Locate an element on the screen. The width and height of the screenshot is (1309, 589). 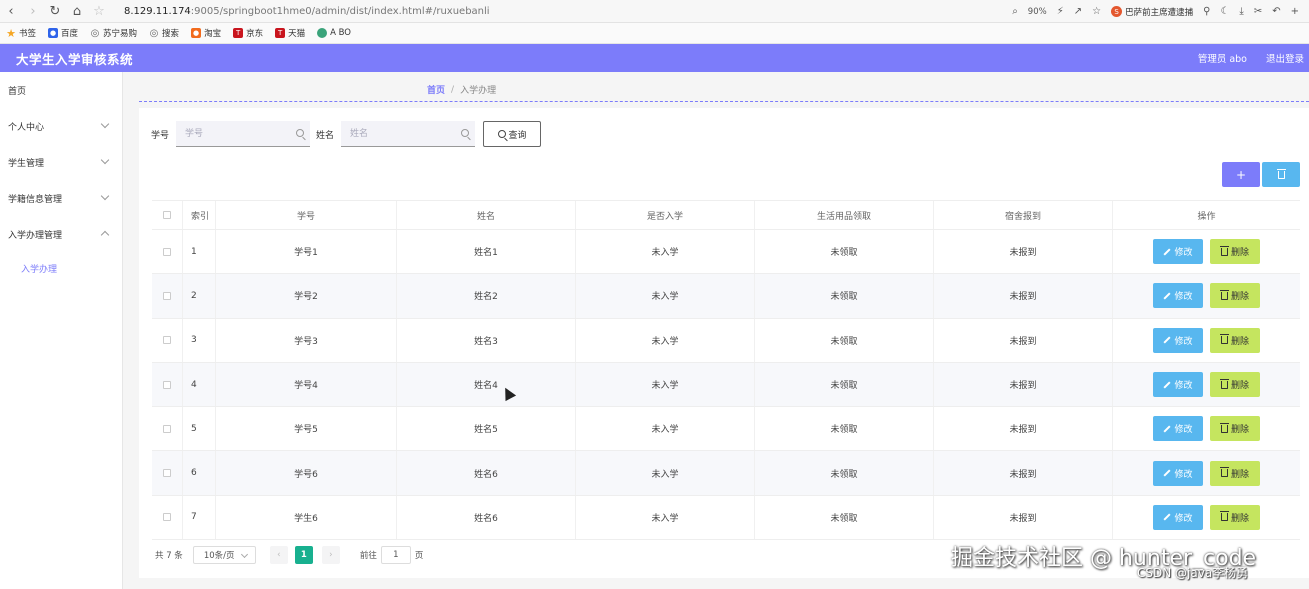
search-icon: ⚲ is located at coordinates (1206, 11).